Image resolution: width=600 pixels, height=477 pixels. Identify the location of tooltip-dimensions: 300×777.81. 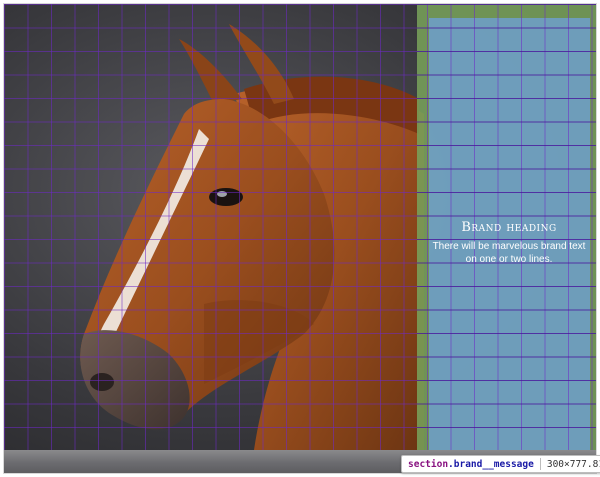
(573, 464).